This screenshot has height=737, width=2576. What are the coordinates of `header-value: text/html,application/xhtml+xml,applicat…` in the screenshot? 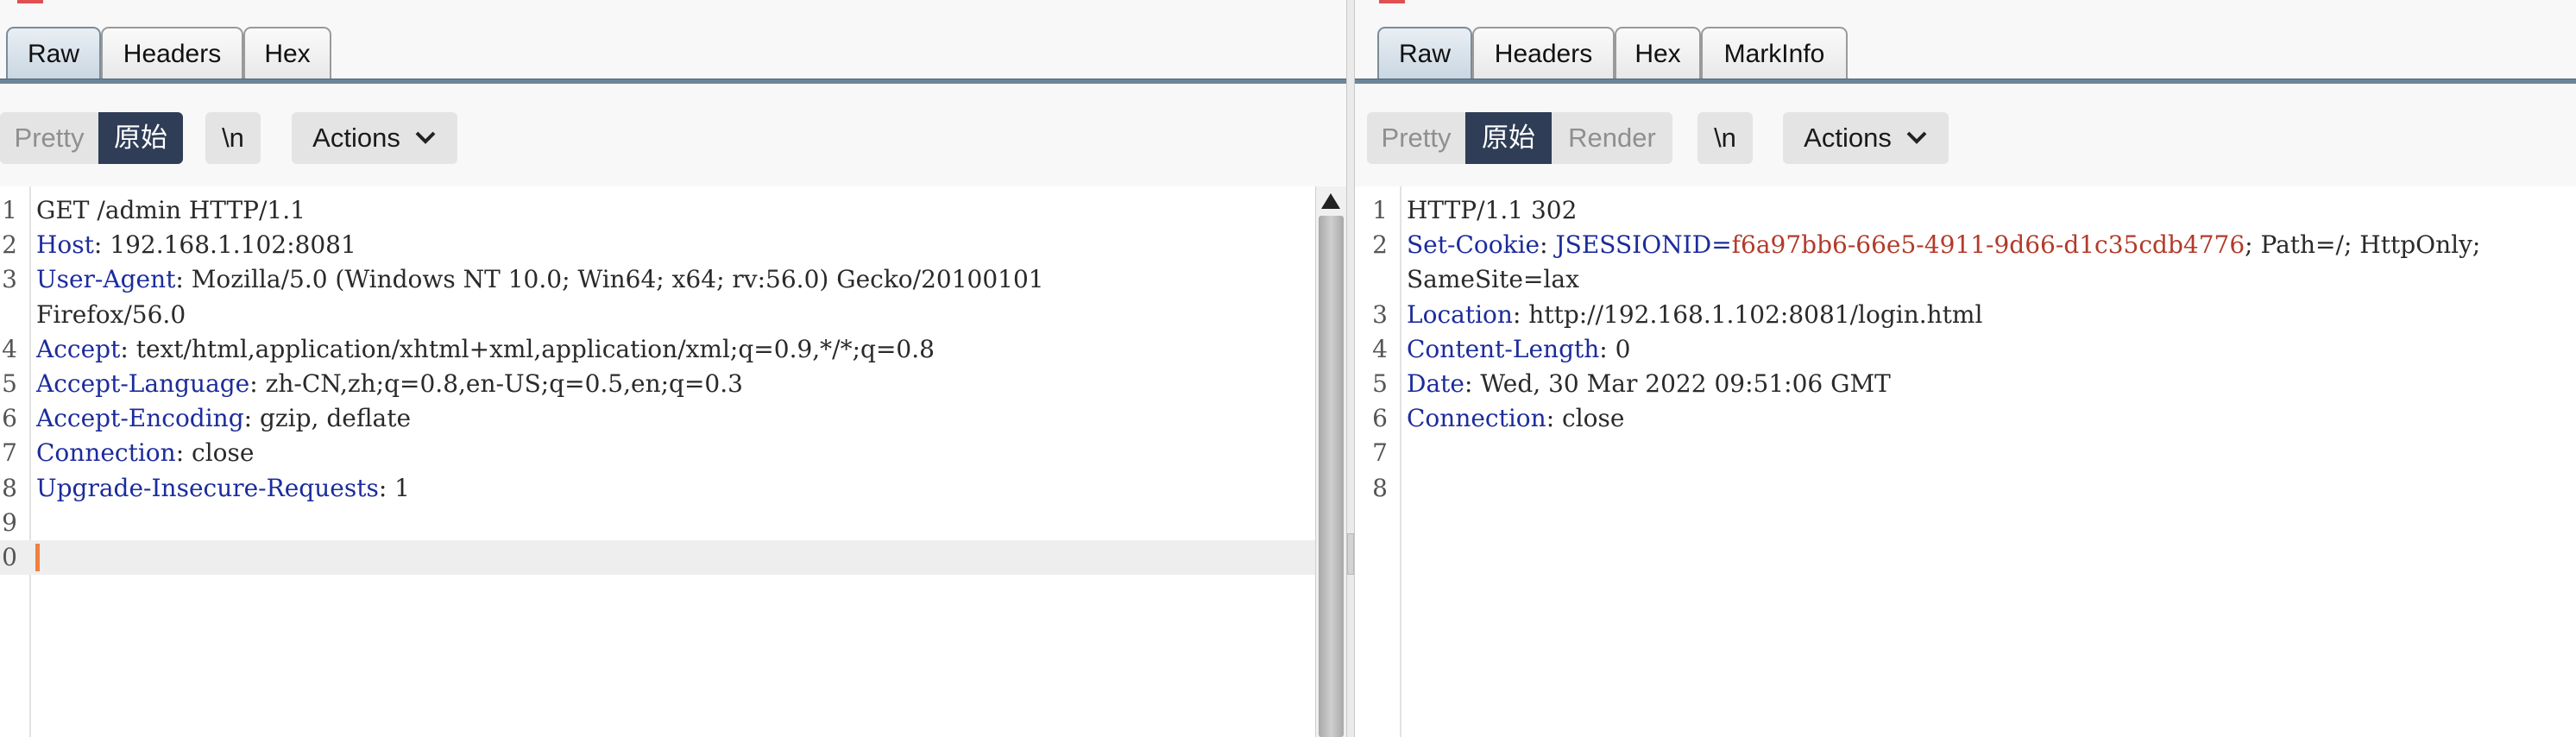 It's located at (535, 348).